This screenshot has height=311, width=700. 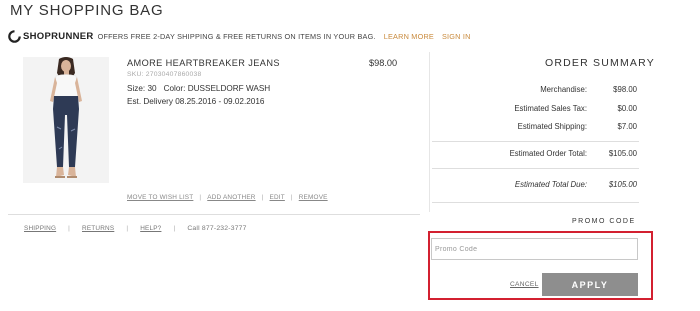 What do you see at coordinates (590, 284) in the screenshot?
I see `apply-button: APPLY` at bounding box center [590, 284].